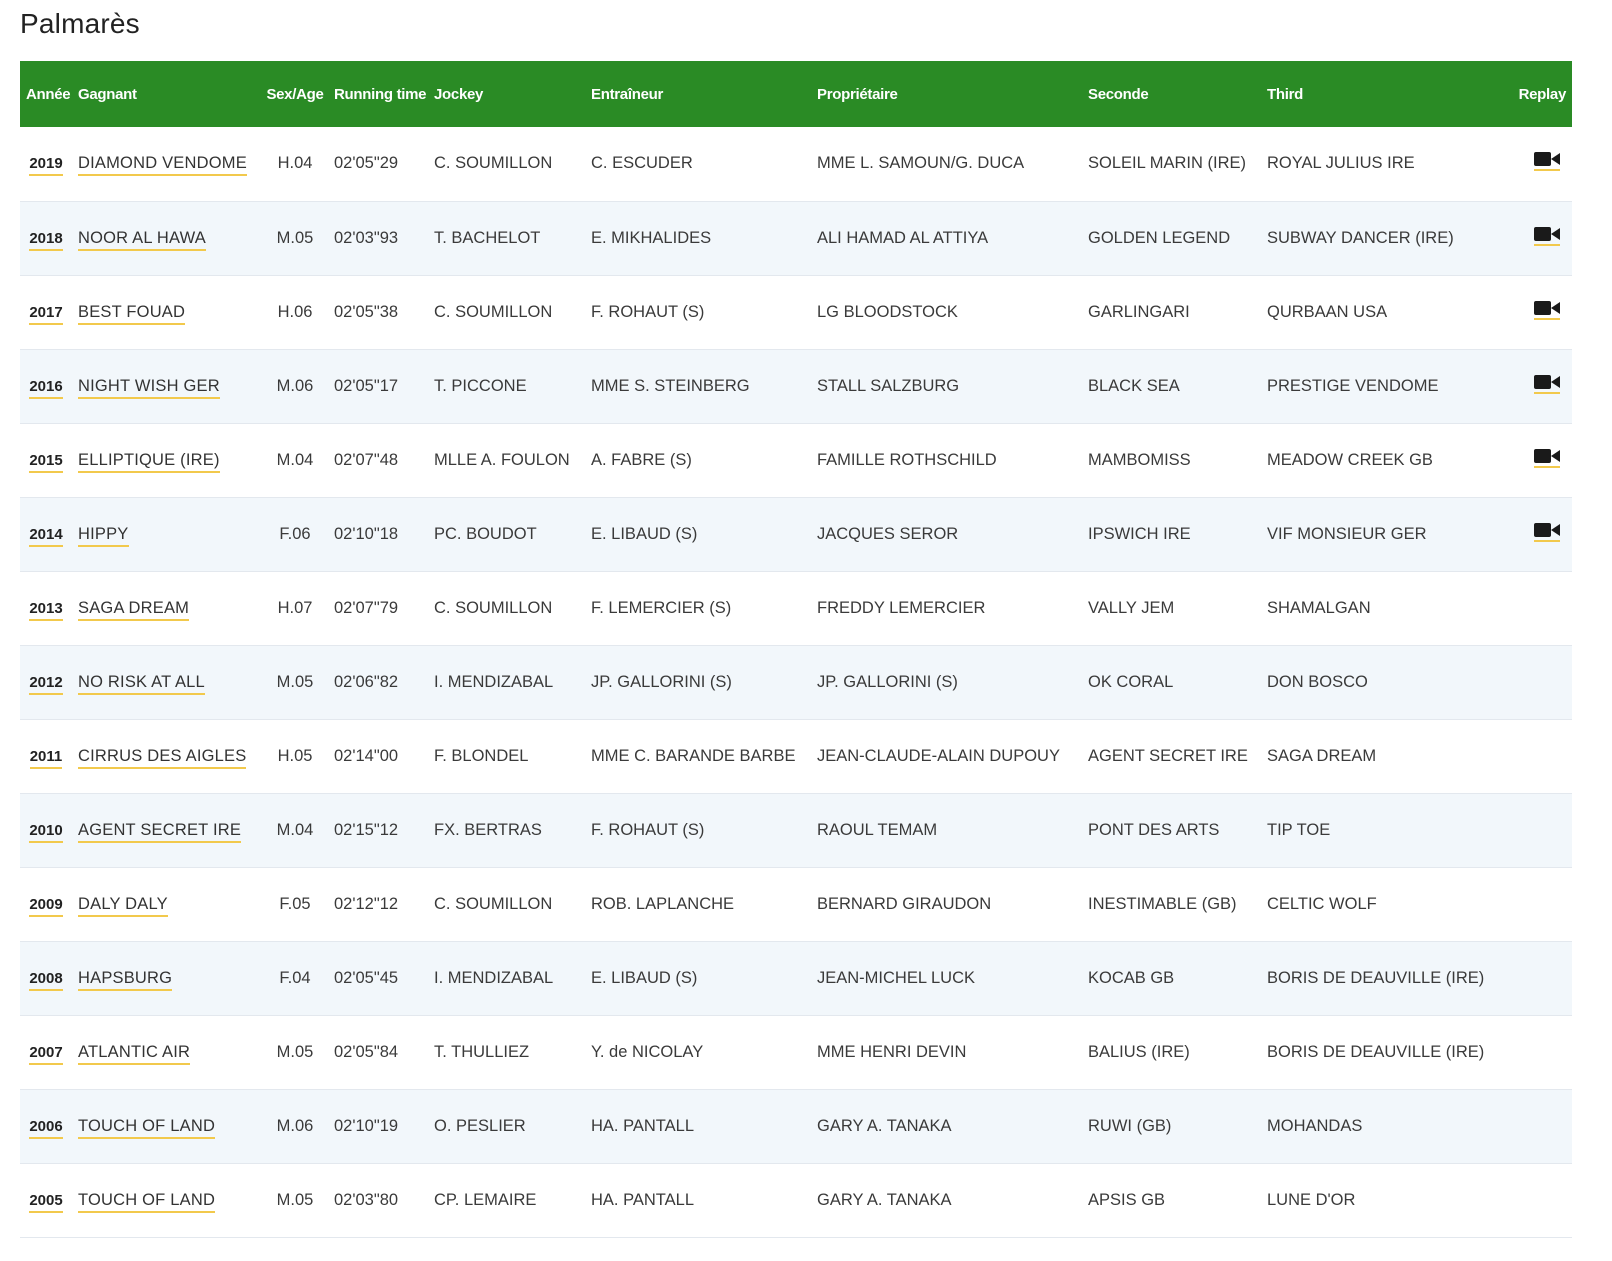  Describe the element at coordinates (160, 831) in the screenshot. I see `winner-link: AGENT SECRET IRE` at that location.